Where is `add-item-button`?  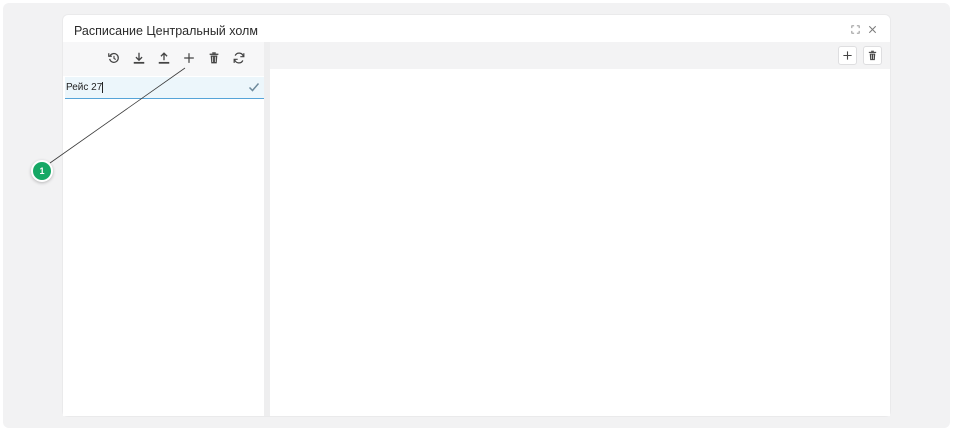
add-item-button is located at coordinates (847, 55).